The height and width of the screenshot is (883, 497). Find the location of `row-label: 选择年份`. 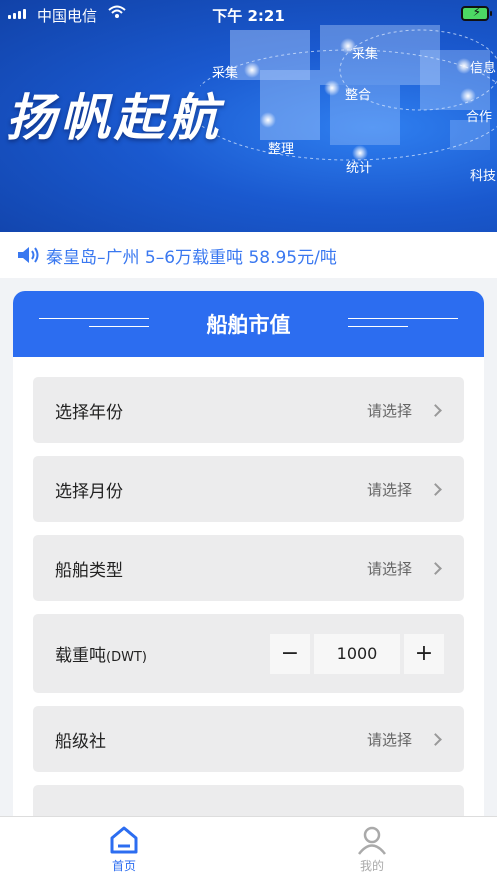

row-label: 选择年份 is located at coordinates (89, 412).